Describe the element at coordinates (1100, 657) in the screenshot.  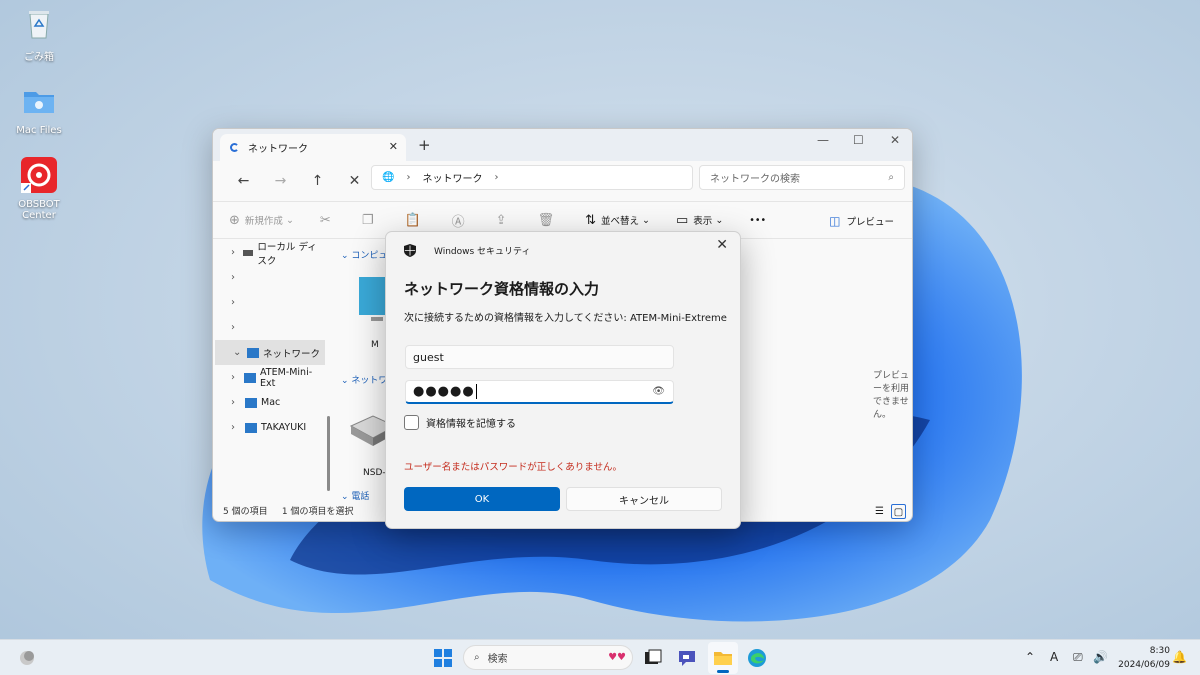
I see `volume-icon: 🔊` at that location.